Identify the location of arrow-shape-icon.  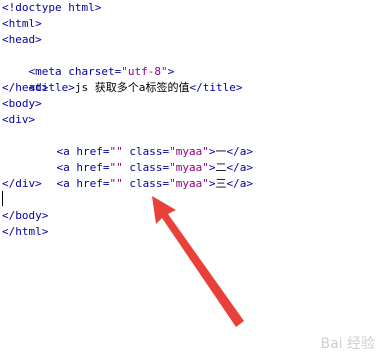
(198, 261).